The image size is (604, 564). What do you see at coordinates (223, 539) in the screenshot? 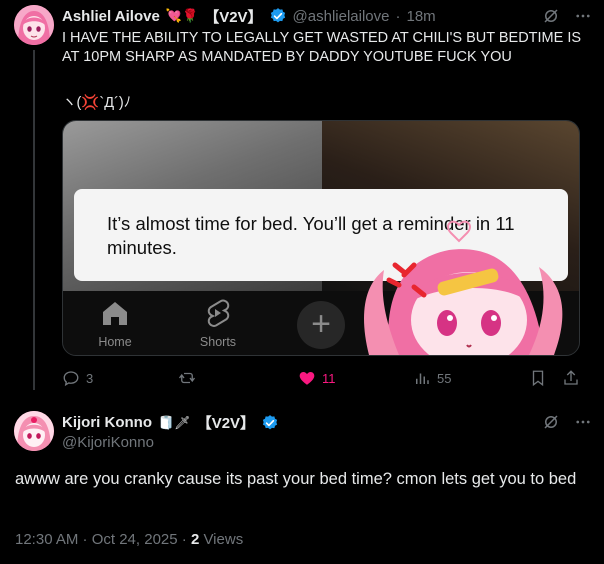
I see `views-label: Views` at bounding box center [223, 539].